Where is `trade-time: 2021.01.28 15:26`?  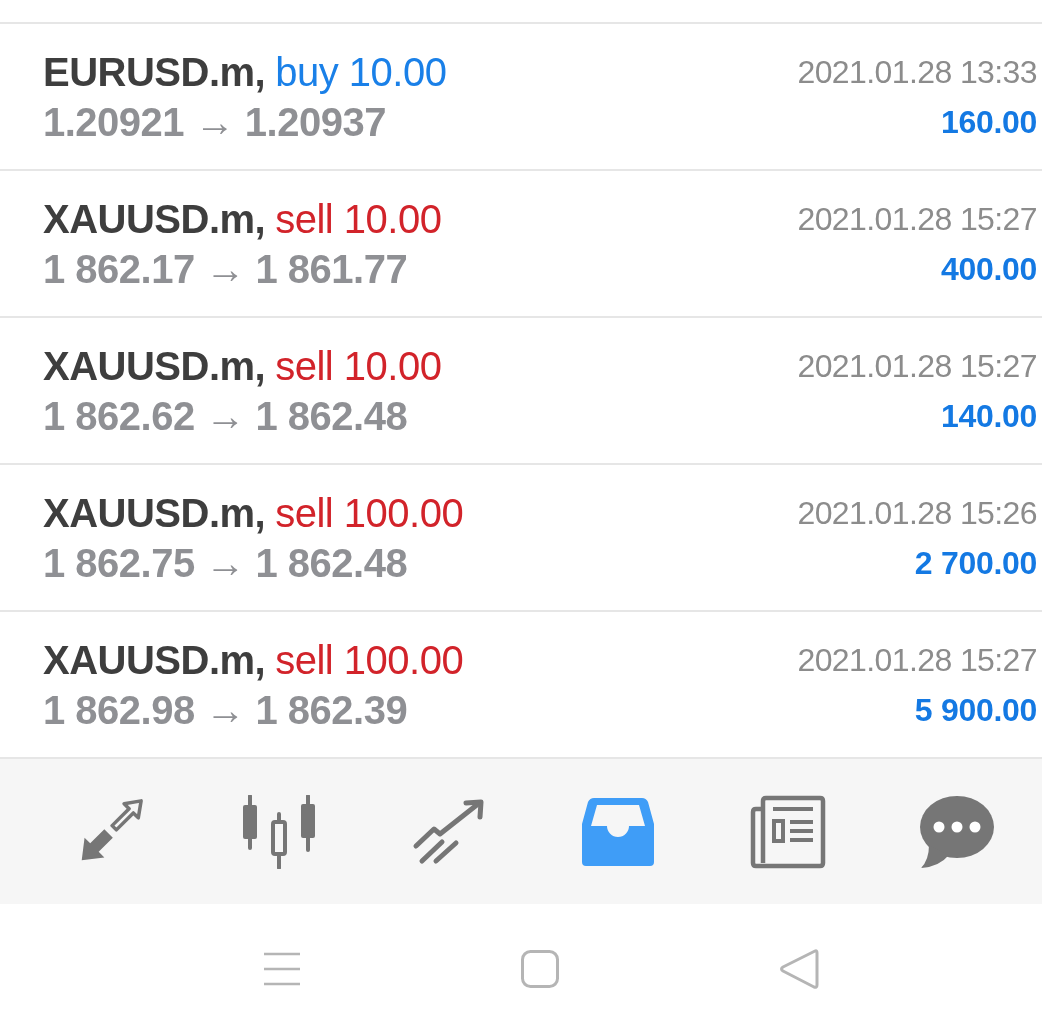 trade-time: 2021.01.28 15:26 is located at coordinates (917, 513).